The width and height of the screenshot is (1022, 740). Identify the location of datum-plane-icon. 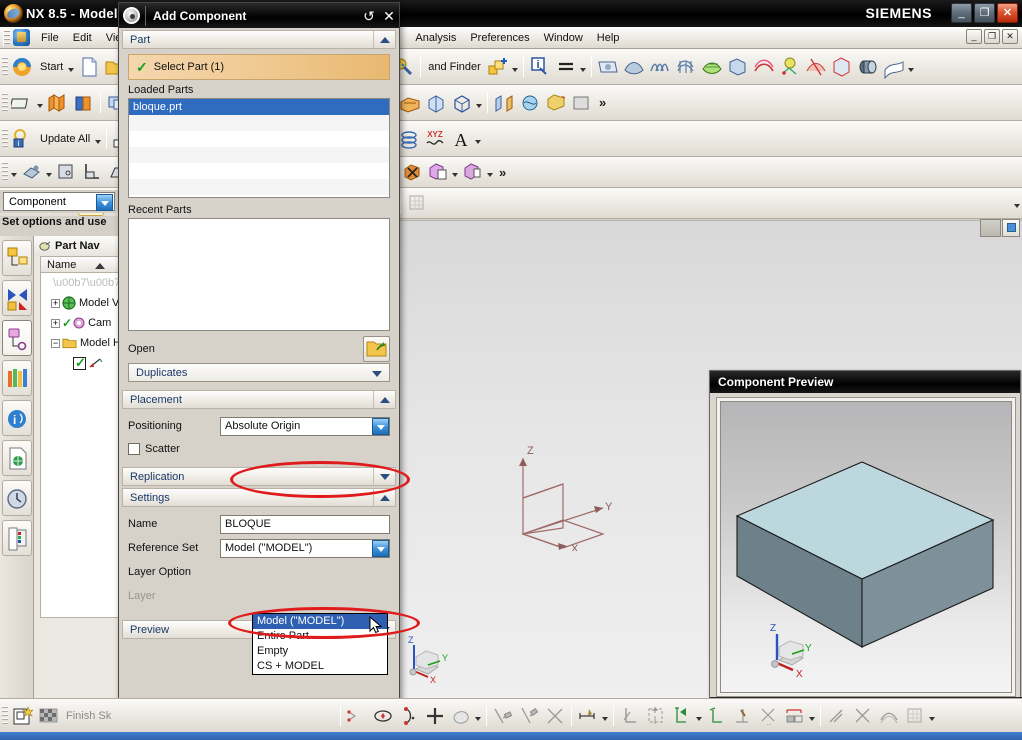
(23, 103).